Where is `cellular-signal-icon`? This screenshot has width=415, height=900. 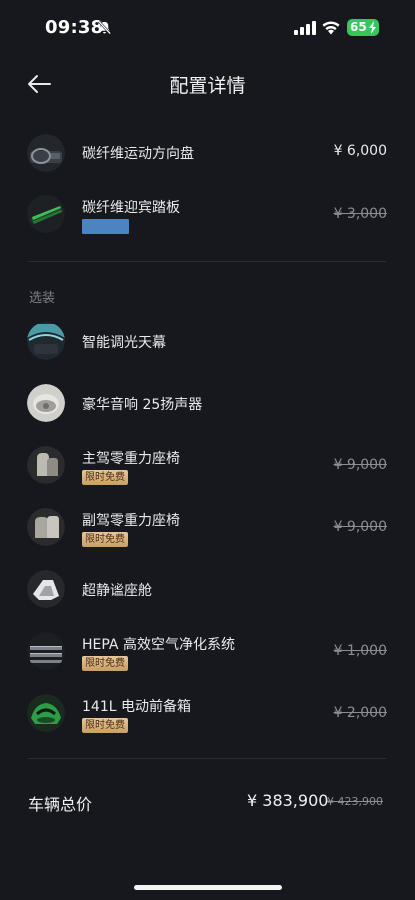
cellular-signal-icon is located at coordinates (305, 28).